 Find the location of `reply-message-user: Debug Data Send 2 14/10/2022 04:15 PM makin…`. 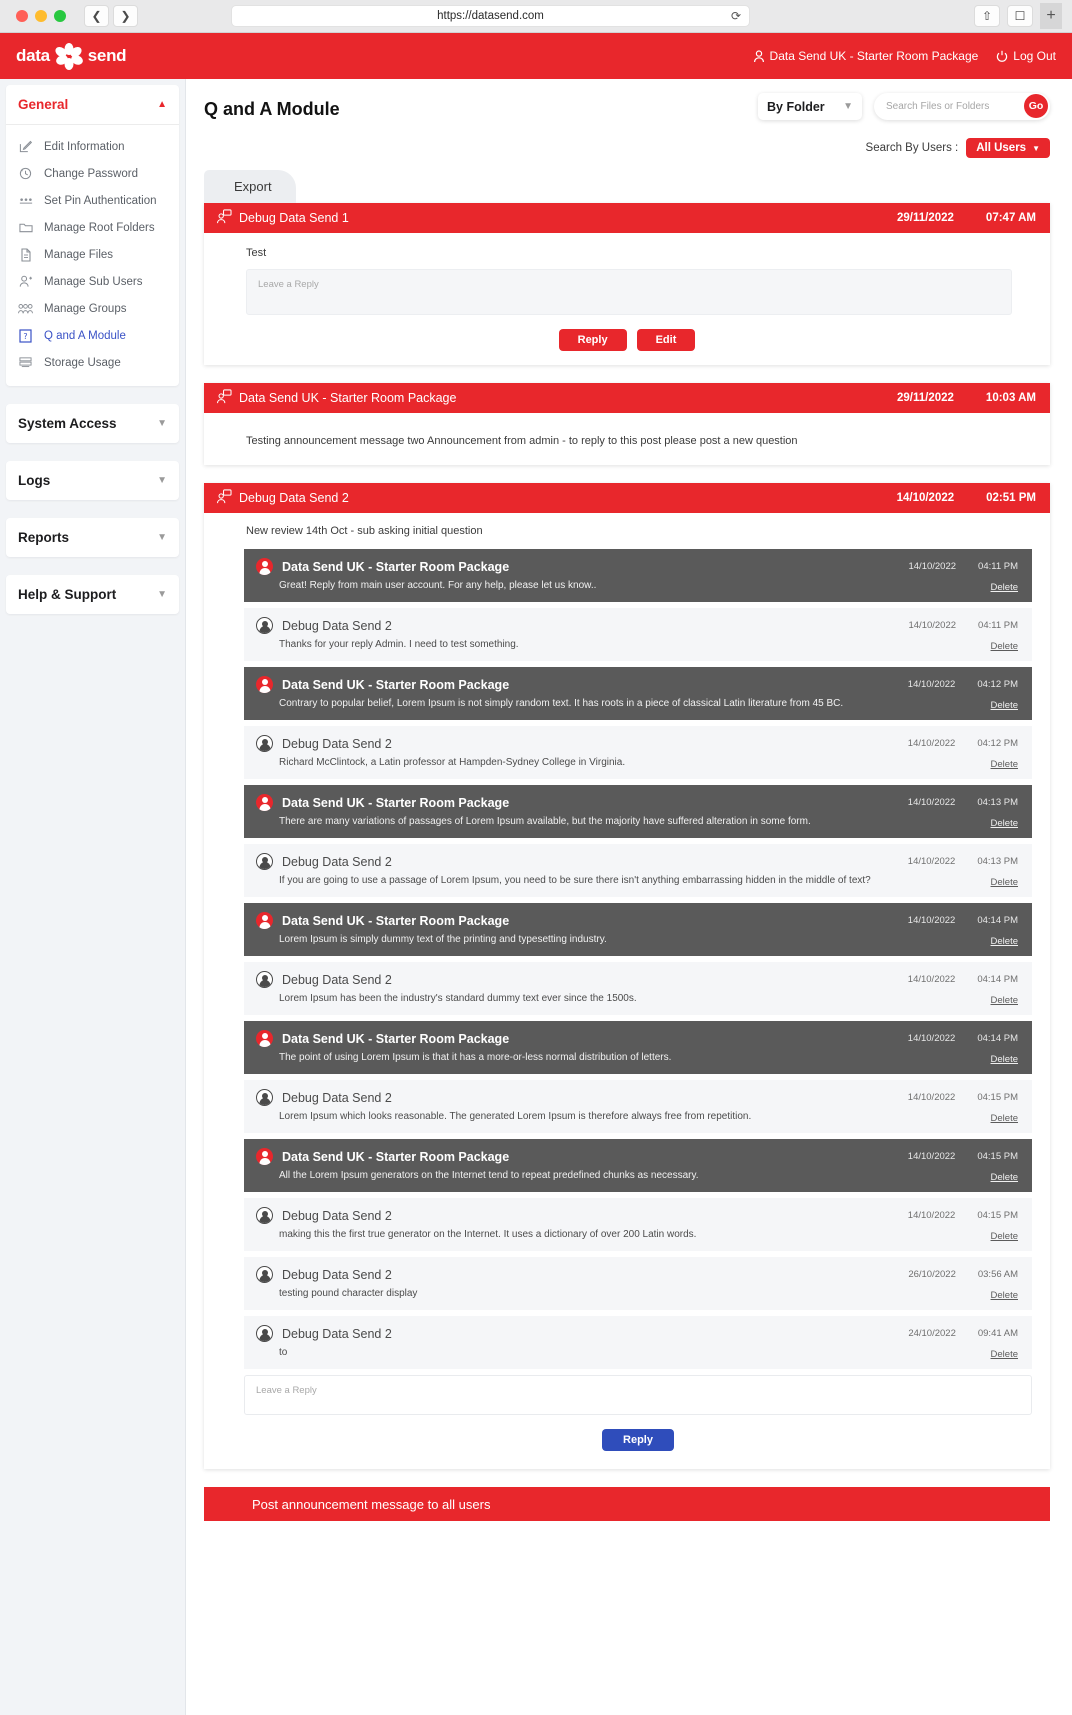

reply-message-user: Debug Data Send 2 14/10/2022 04:15 PM makin… is located at coordinates (638, 1224).